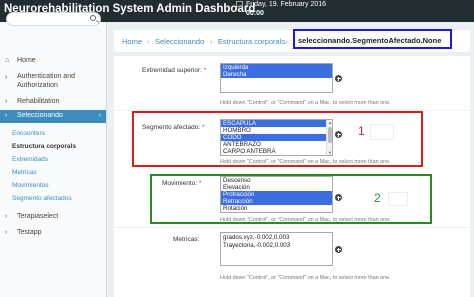 This screenshot has height=297, width=474. I want to click on select-option: Retracción, so click(276, 201).